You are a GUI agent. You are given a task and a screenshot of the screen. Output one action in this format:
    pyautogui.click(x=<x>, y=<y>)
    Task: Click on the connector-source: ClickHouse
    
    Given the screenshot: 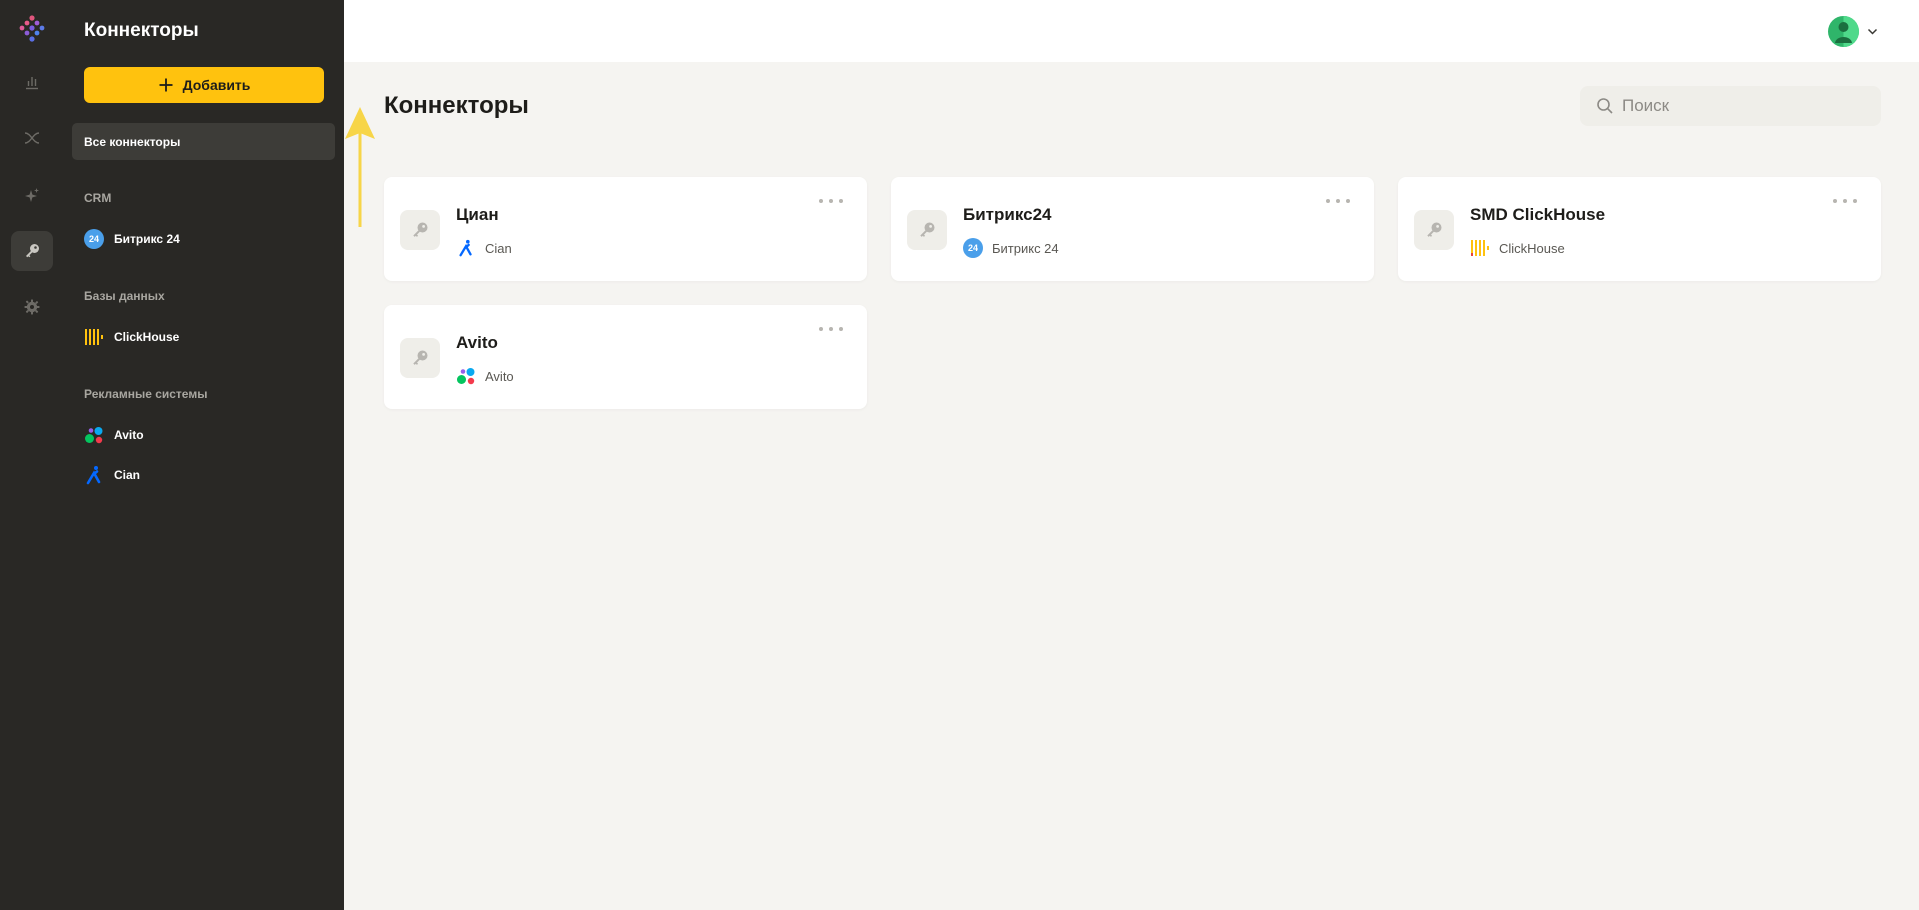 What is the action you would take?
    pyautogui.click(x=1517, y=248)
    